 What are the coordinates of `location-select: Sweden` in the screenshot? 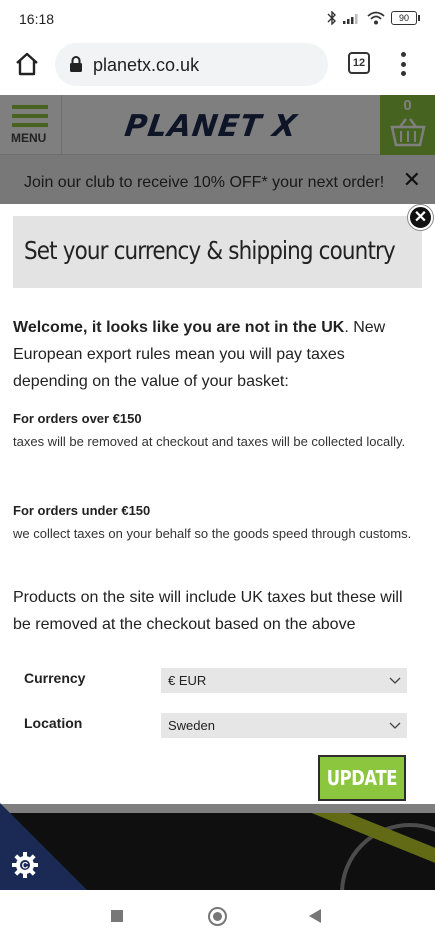 It's located at (284, 725).